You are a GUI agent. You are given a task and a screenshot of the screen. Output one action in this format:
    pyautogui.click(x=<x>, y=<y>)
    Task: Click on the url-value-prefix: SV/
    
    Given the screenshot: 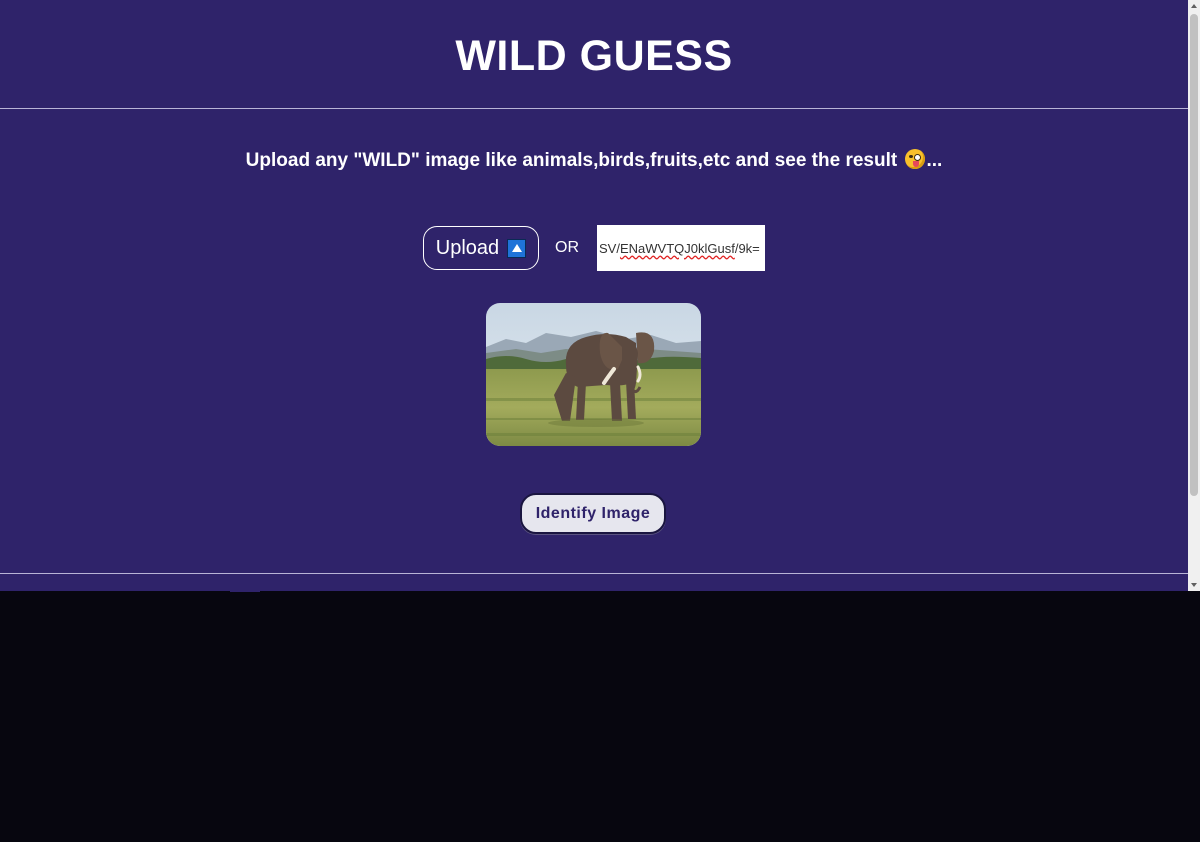 What is the action you would take?
    pyautogui.click(x=609, y=248)
    